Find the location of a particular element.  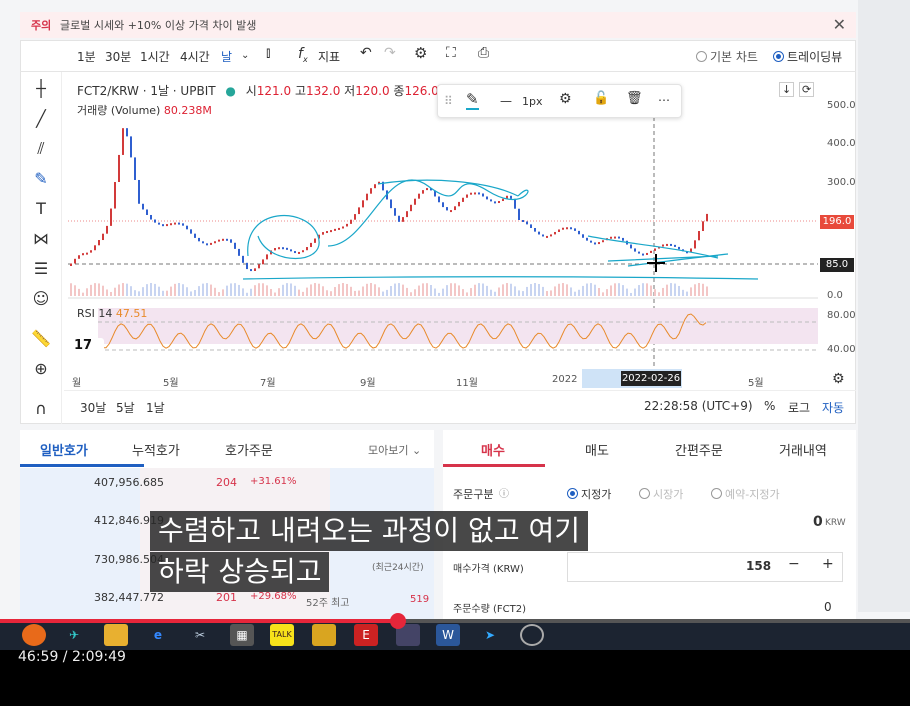

magnet-icon: ∩ is located at coordinates (41, 409).